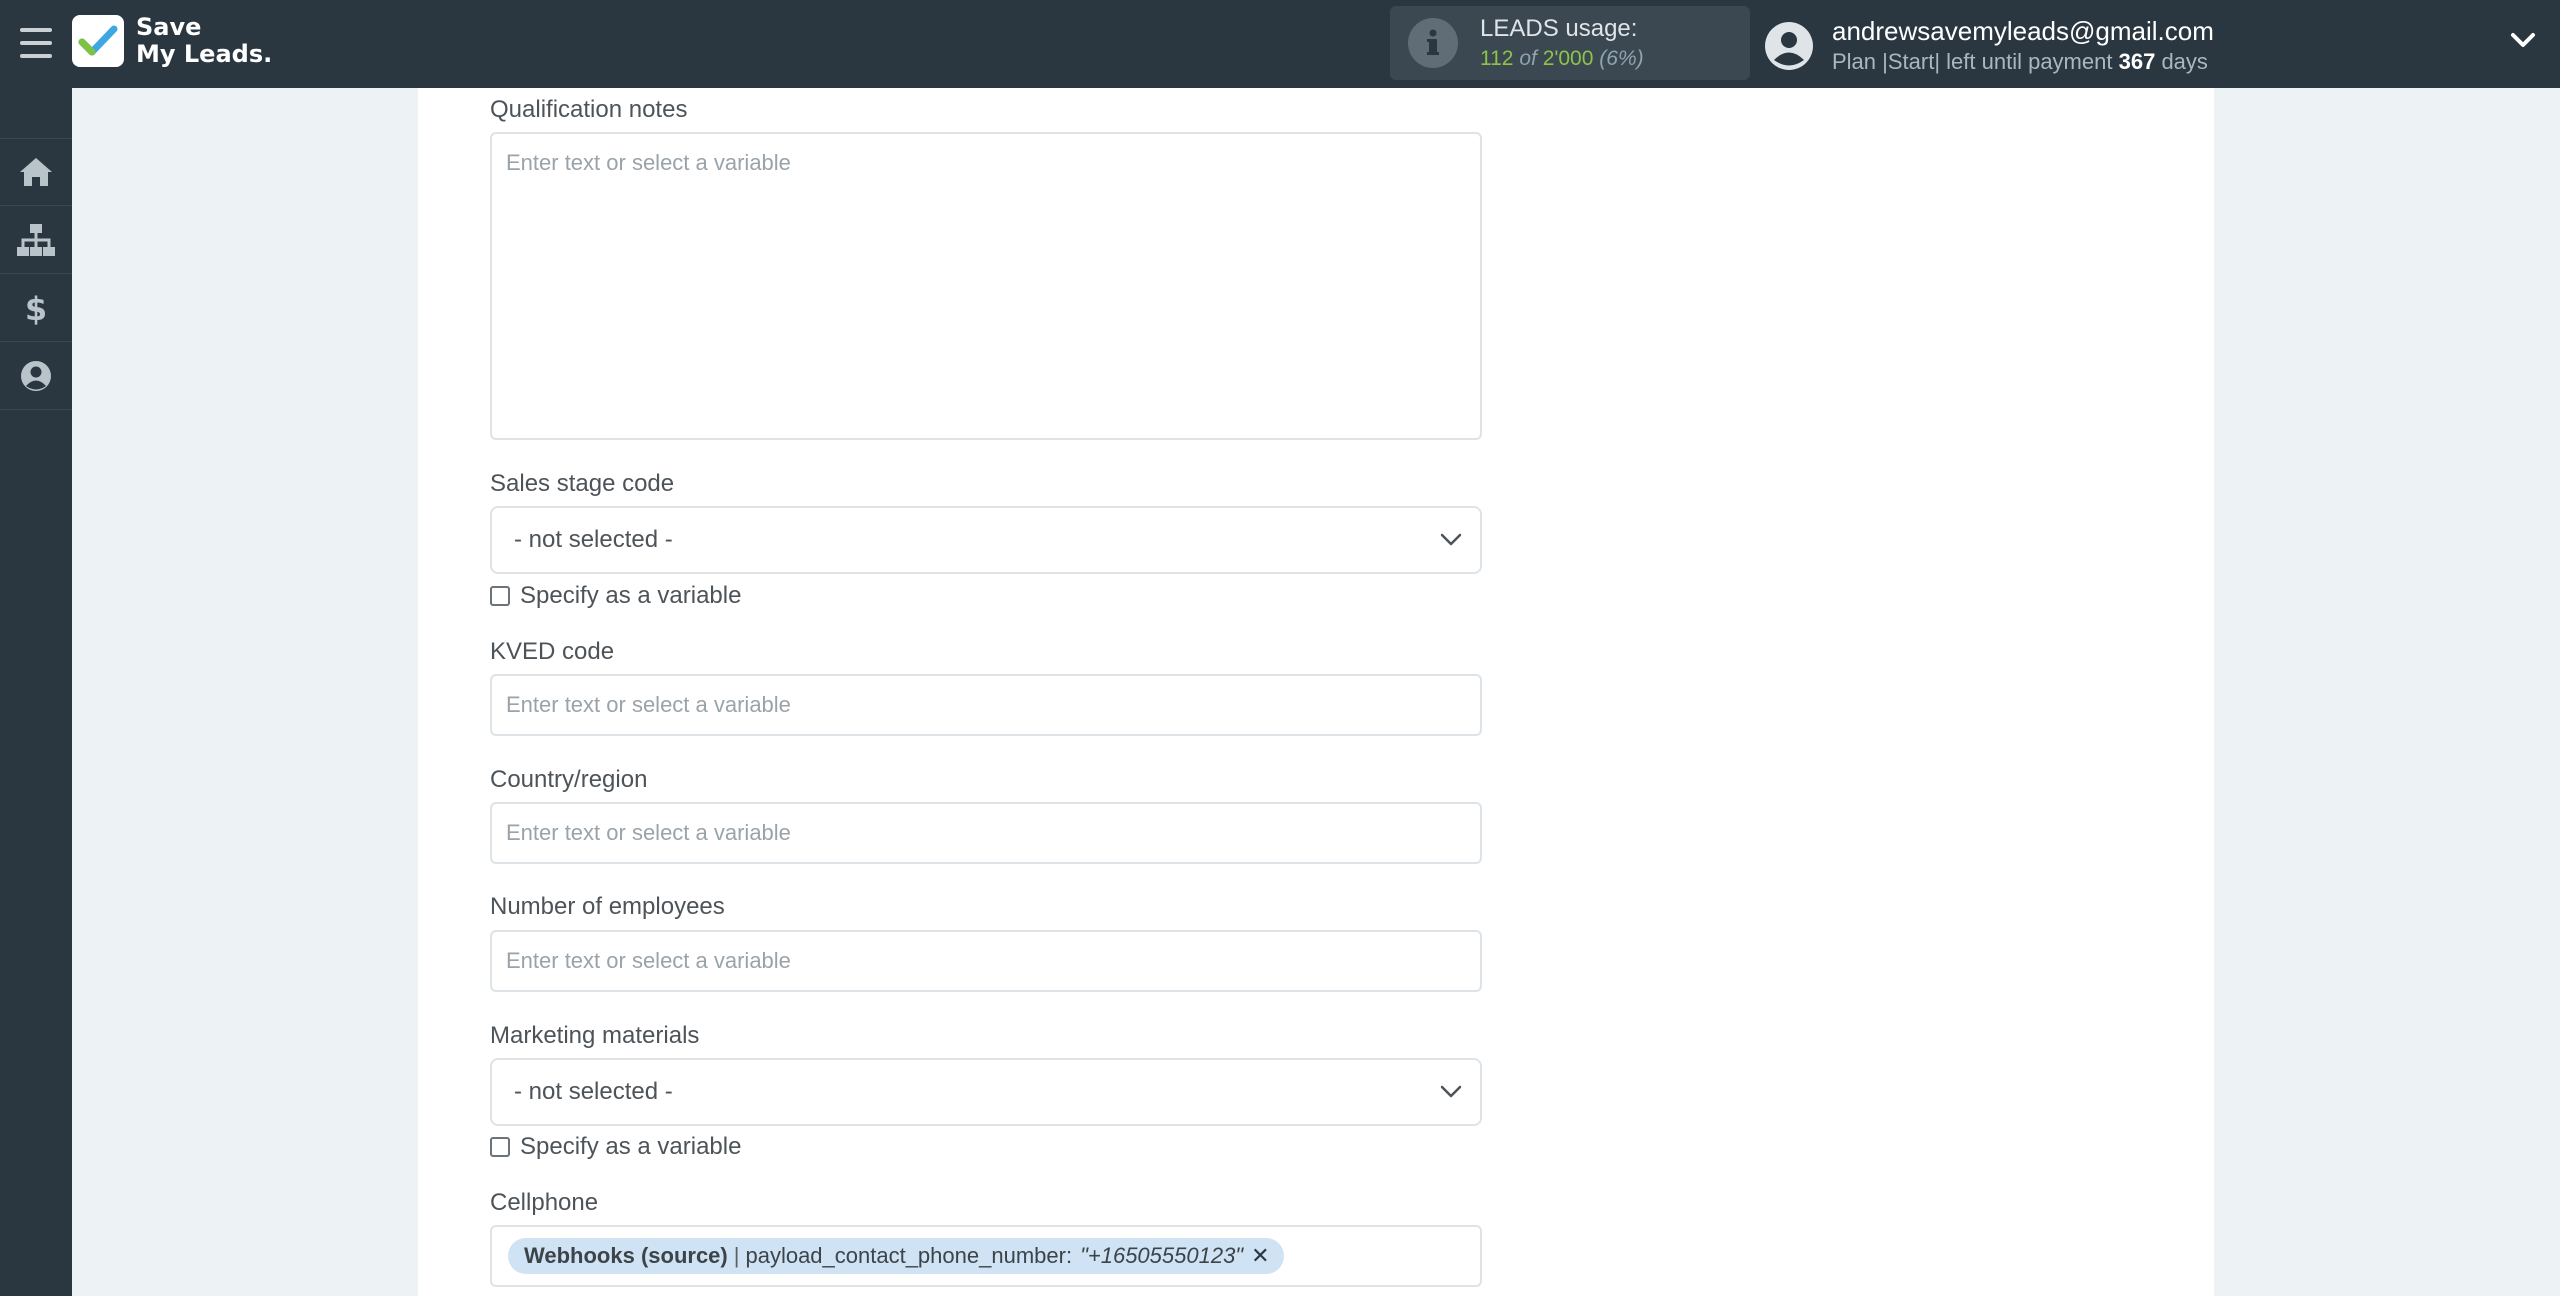 The image size is (2560, 1296). Describe the element at coordinates (631, 1146) in the screenshot. I see `marketing-materials-checkbox-label: Specify as a variable` at that location.